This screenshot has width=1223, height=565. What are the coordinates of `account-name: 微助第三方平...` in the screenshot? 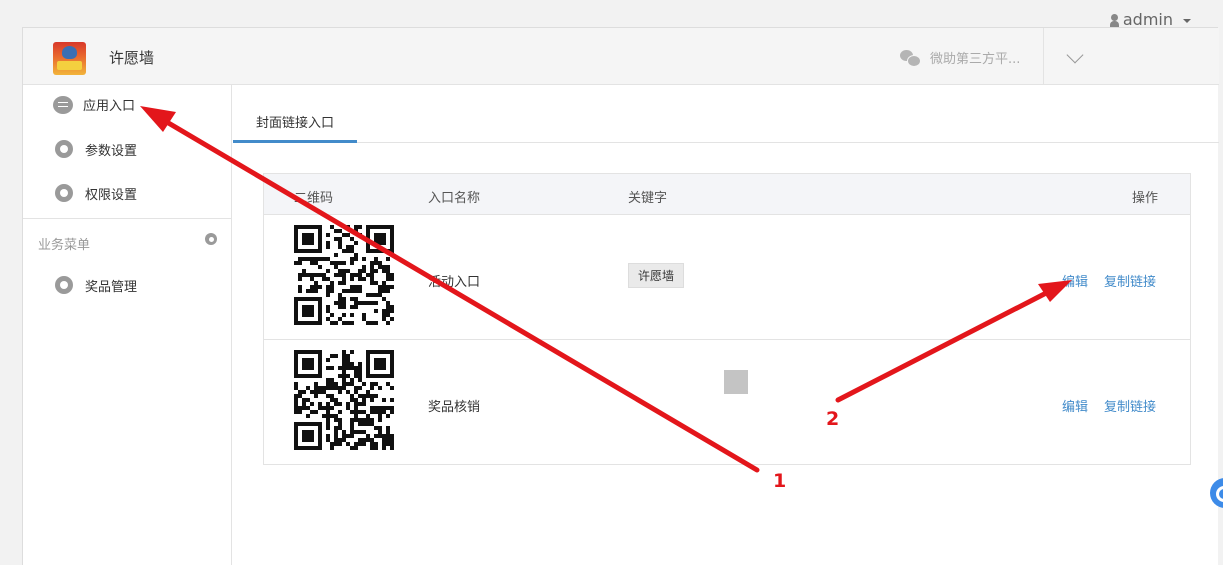 It's located at (975, 59).